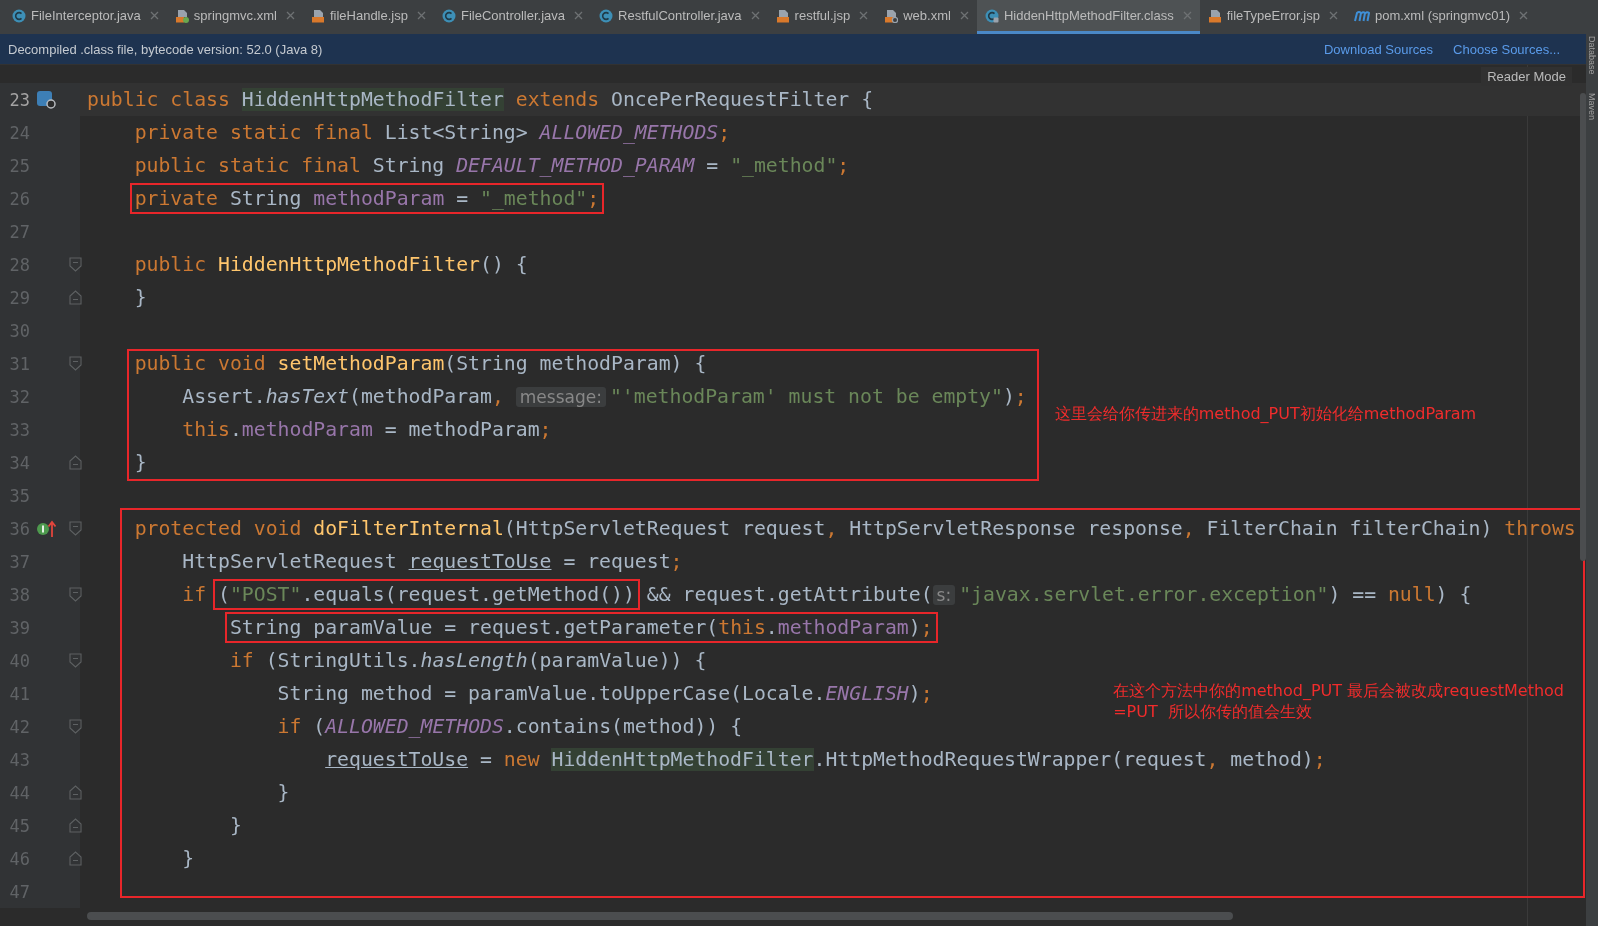  What do you see at coordinates (432, 561) in the screenshot?
I see `code-text: HttpServletRequest requestToUse = request;` at bounding box center [432, 561].